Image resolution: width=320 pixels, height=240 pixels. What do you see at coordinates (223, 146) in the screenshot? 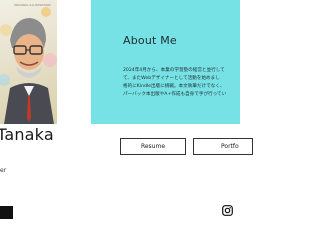
I see `portfolio-button: Portfo` at bounding box center [223, 146].